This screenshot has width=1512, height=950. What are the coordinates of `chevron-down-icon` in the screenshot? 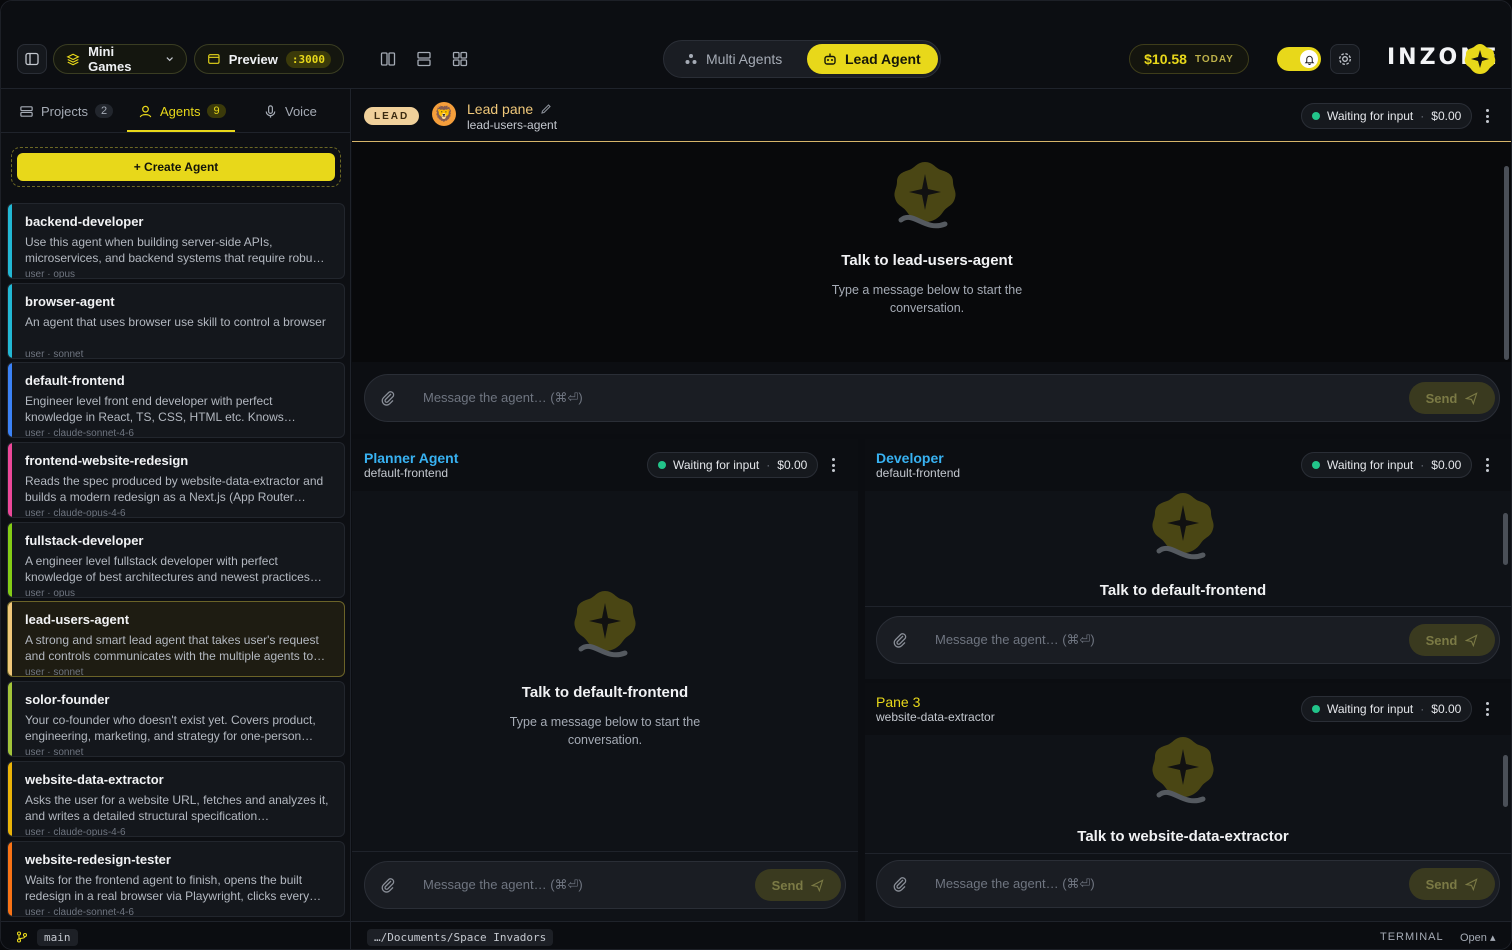 It's located at (169, 59).